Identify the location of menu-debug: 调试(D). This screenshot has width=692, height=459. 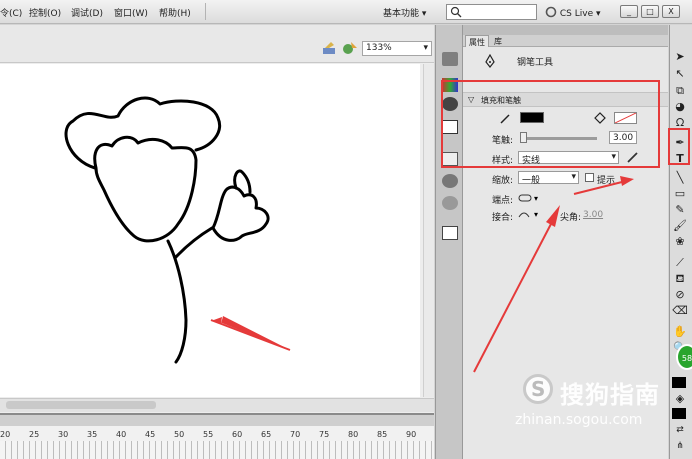
(87, 12).